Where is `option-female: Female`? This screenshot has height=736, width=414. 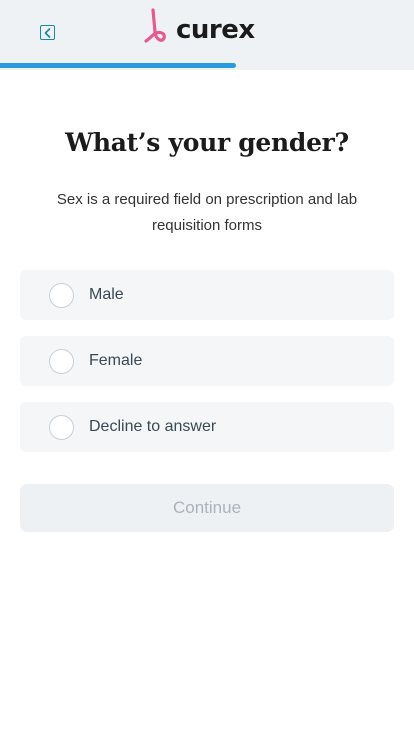
option-female: Female is located at coordinates (207, 361).